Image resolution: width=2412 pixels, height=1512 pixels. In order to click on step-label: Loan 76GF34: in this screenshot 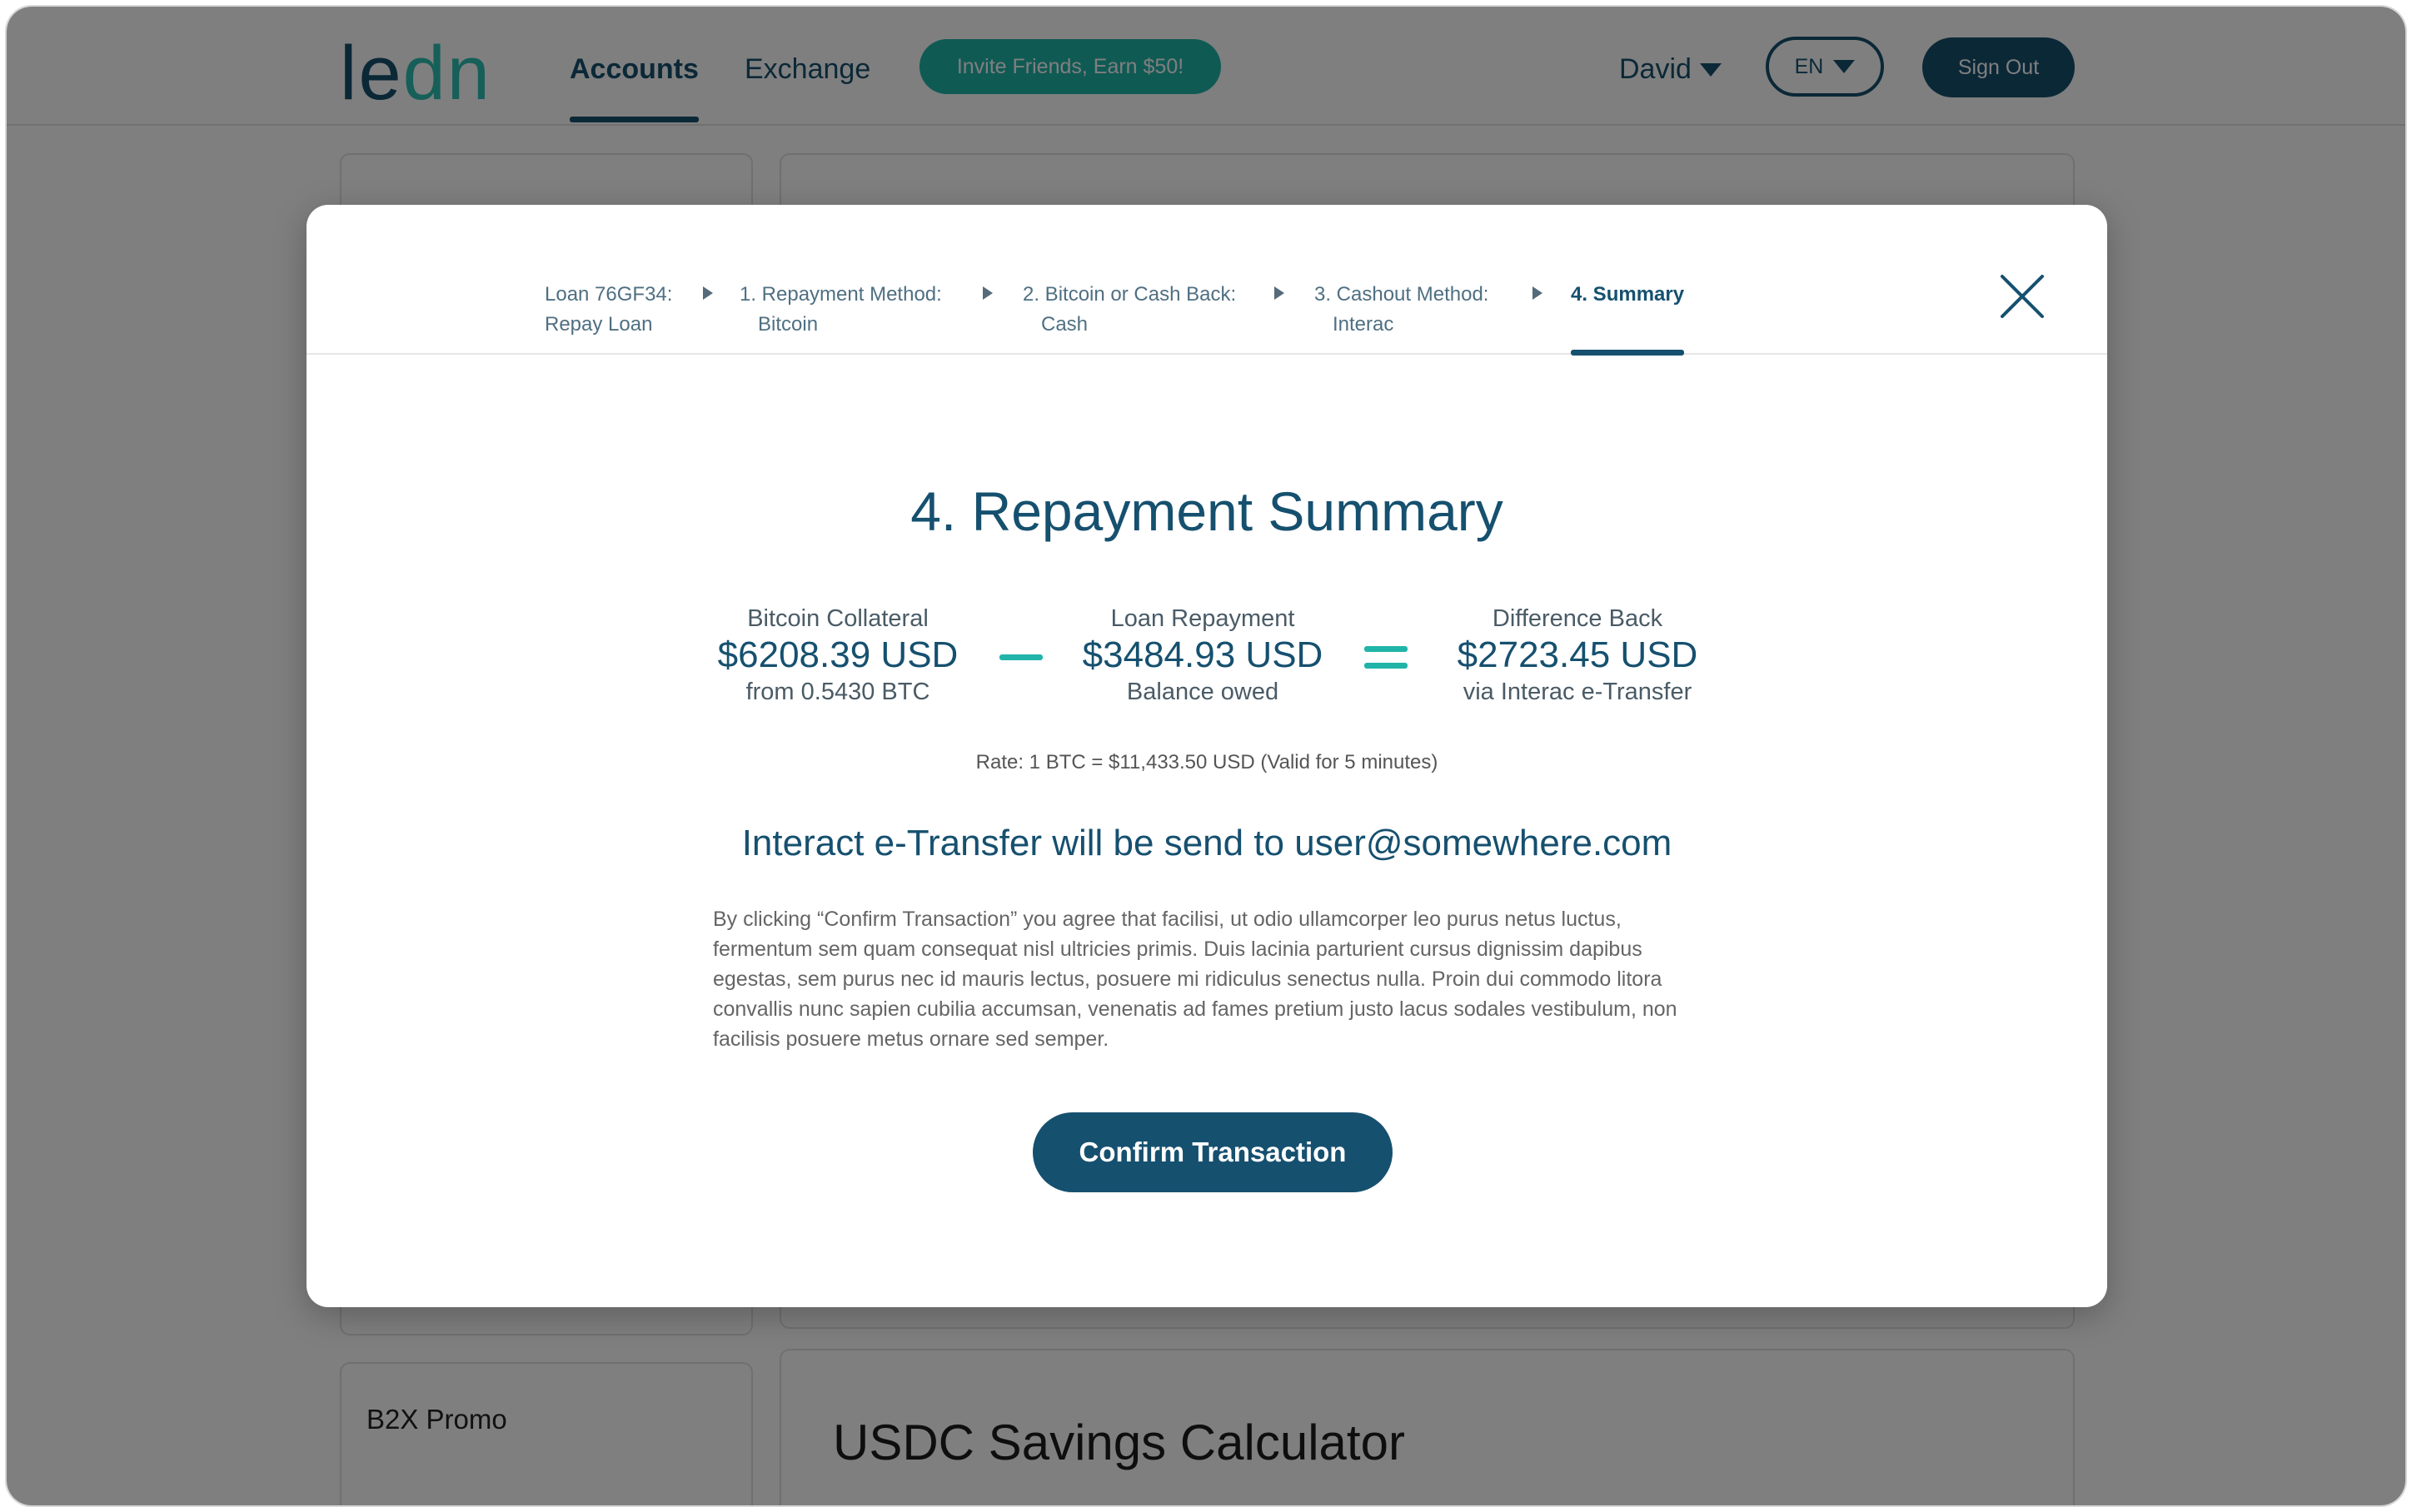, I will do `click(609, 295)`.